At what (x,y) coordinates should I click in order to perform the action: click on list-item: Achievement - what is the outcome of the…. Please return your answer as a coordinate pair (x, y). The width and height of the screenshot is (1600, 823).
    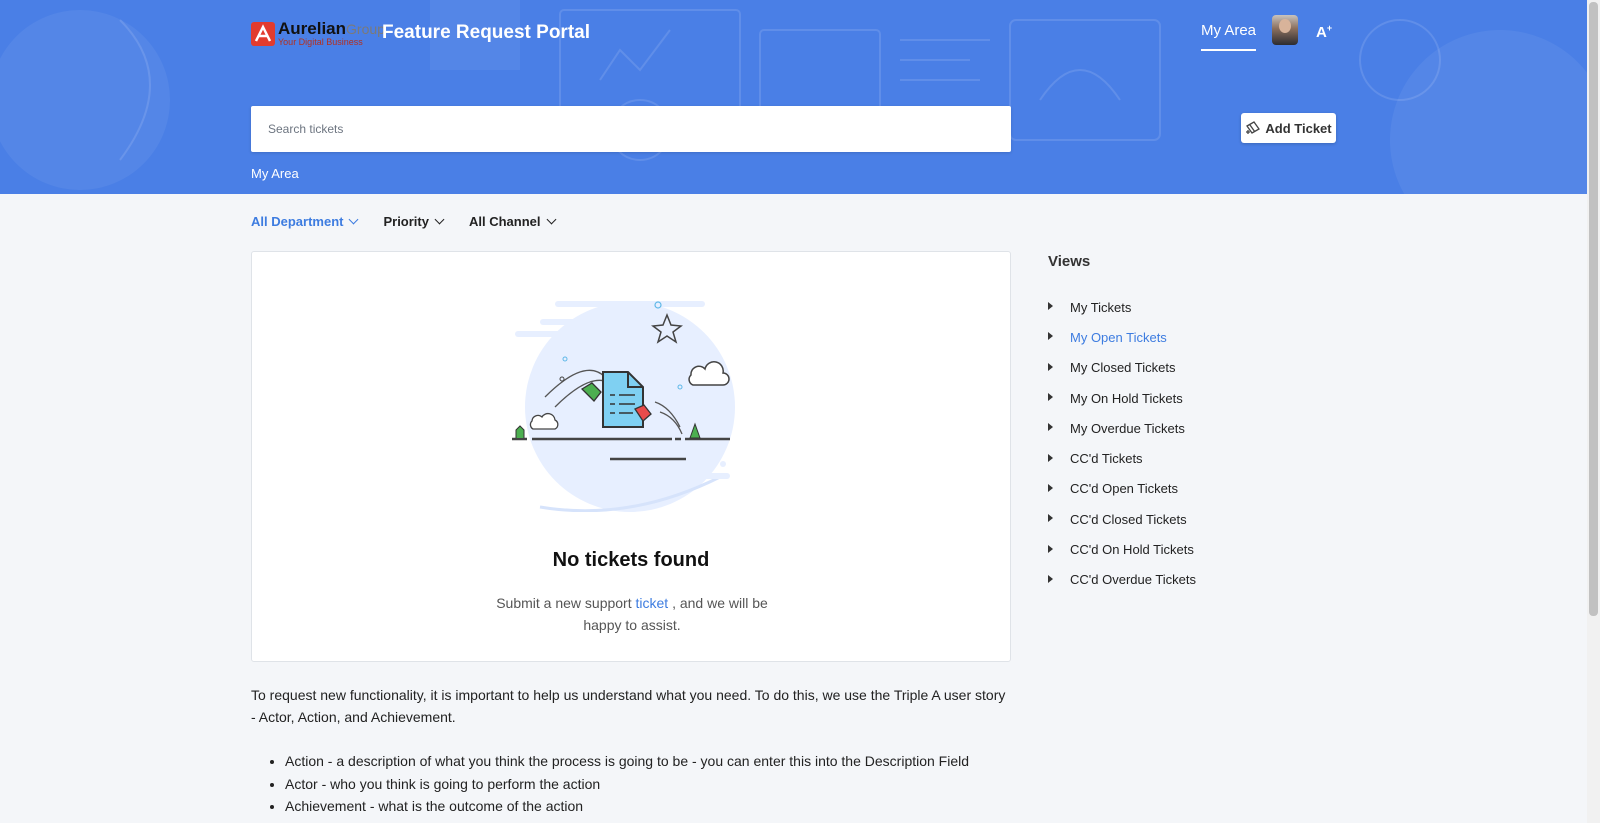
    Looking at the image, I should click on (627, 806).